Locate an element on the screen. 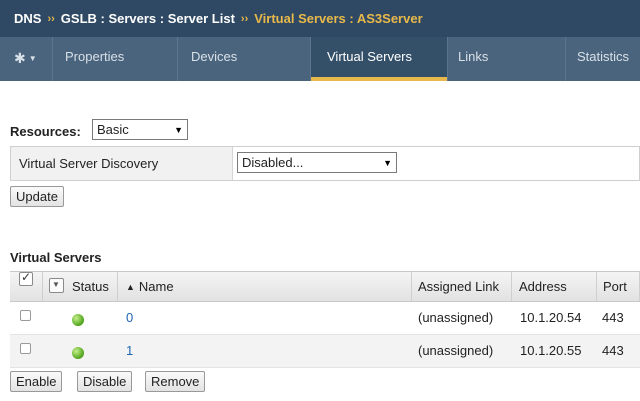  breadcrumb-current: Virtual Servers : AS3Server is located at coordinates (338, 18).